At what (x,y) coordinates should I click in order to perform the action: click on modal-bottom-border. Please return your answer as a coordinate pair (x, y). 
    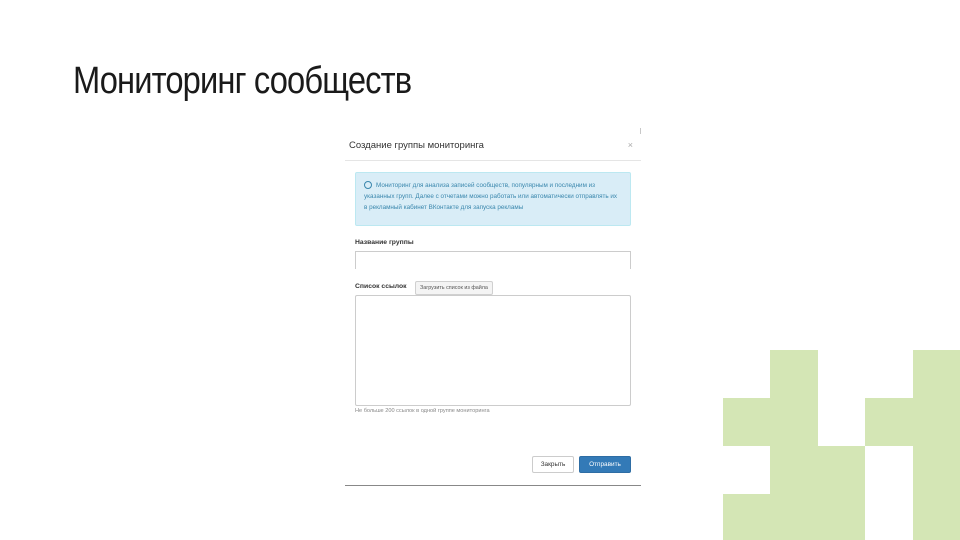
    Looking at the image, I should click on (493, 485).